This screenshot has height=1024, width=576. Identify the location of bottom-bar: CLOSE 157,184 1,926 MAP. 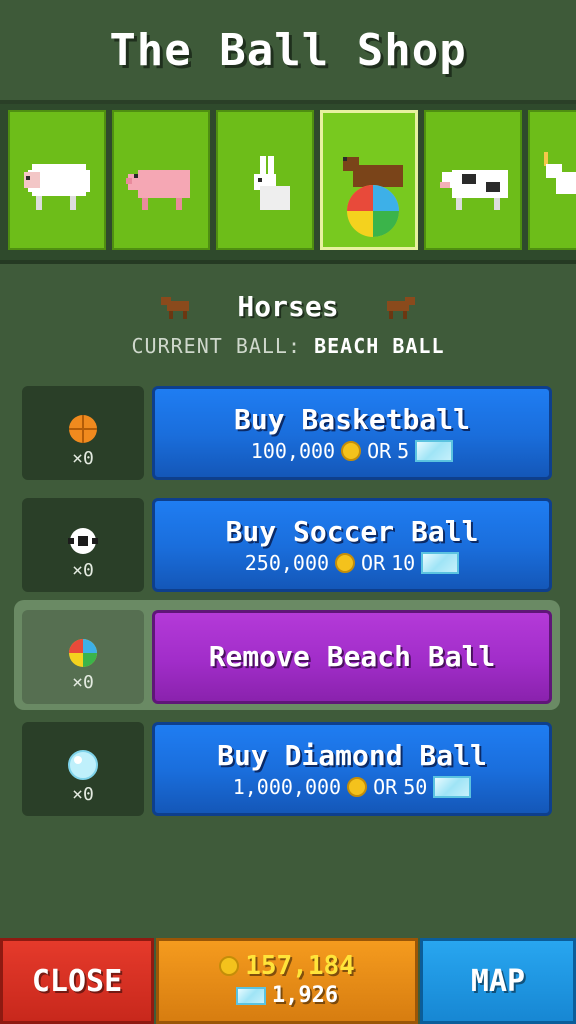
(288, 981).